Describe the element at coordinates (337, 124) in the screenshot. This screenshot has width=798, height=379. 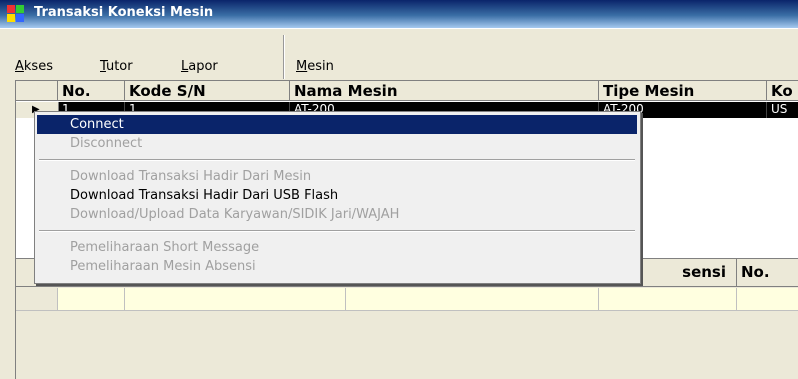
I see `menu-item-connect: Connect` at that location.